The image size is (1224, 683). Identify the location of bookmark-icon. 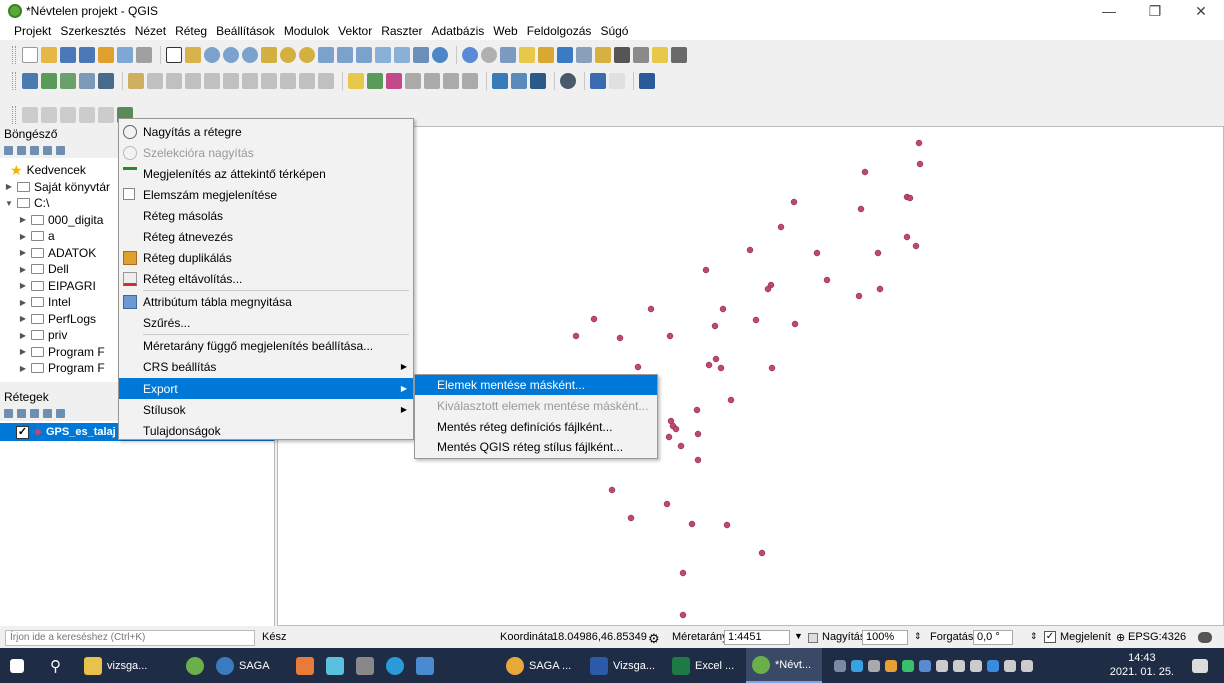
(402, 55).